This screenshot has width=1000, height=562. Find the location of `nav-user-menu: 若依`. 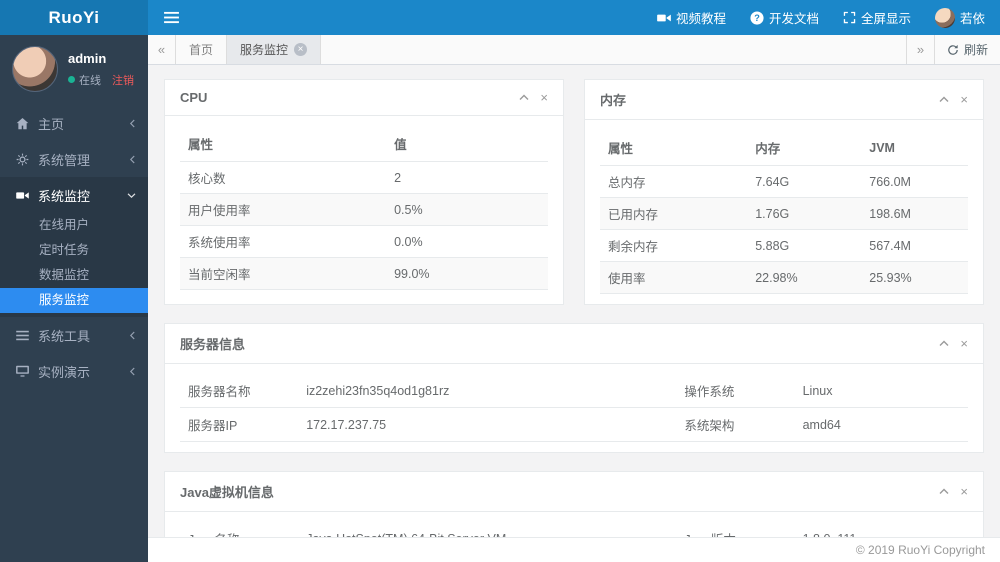

nav-user-menu: 若依 is located at coordinates (959, 17).